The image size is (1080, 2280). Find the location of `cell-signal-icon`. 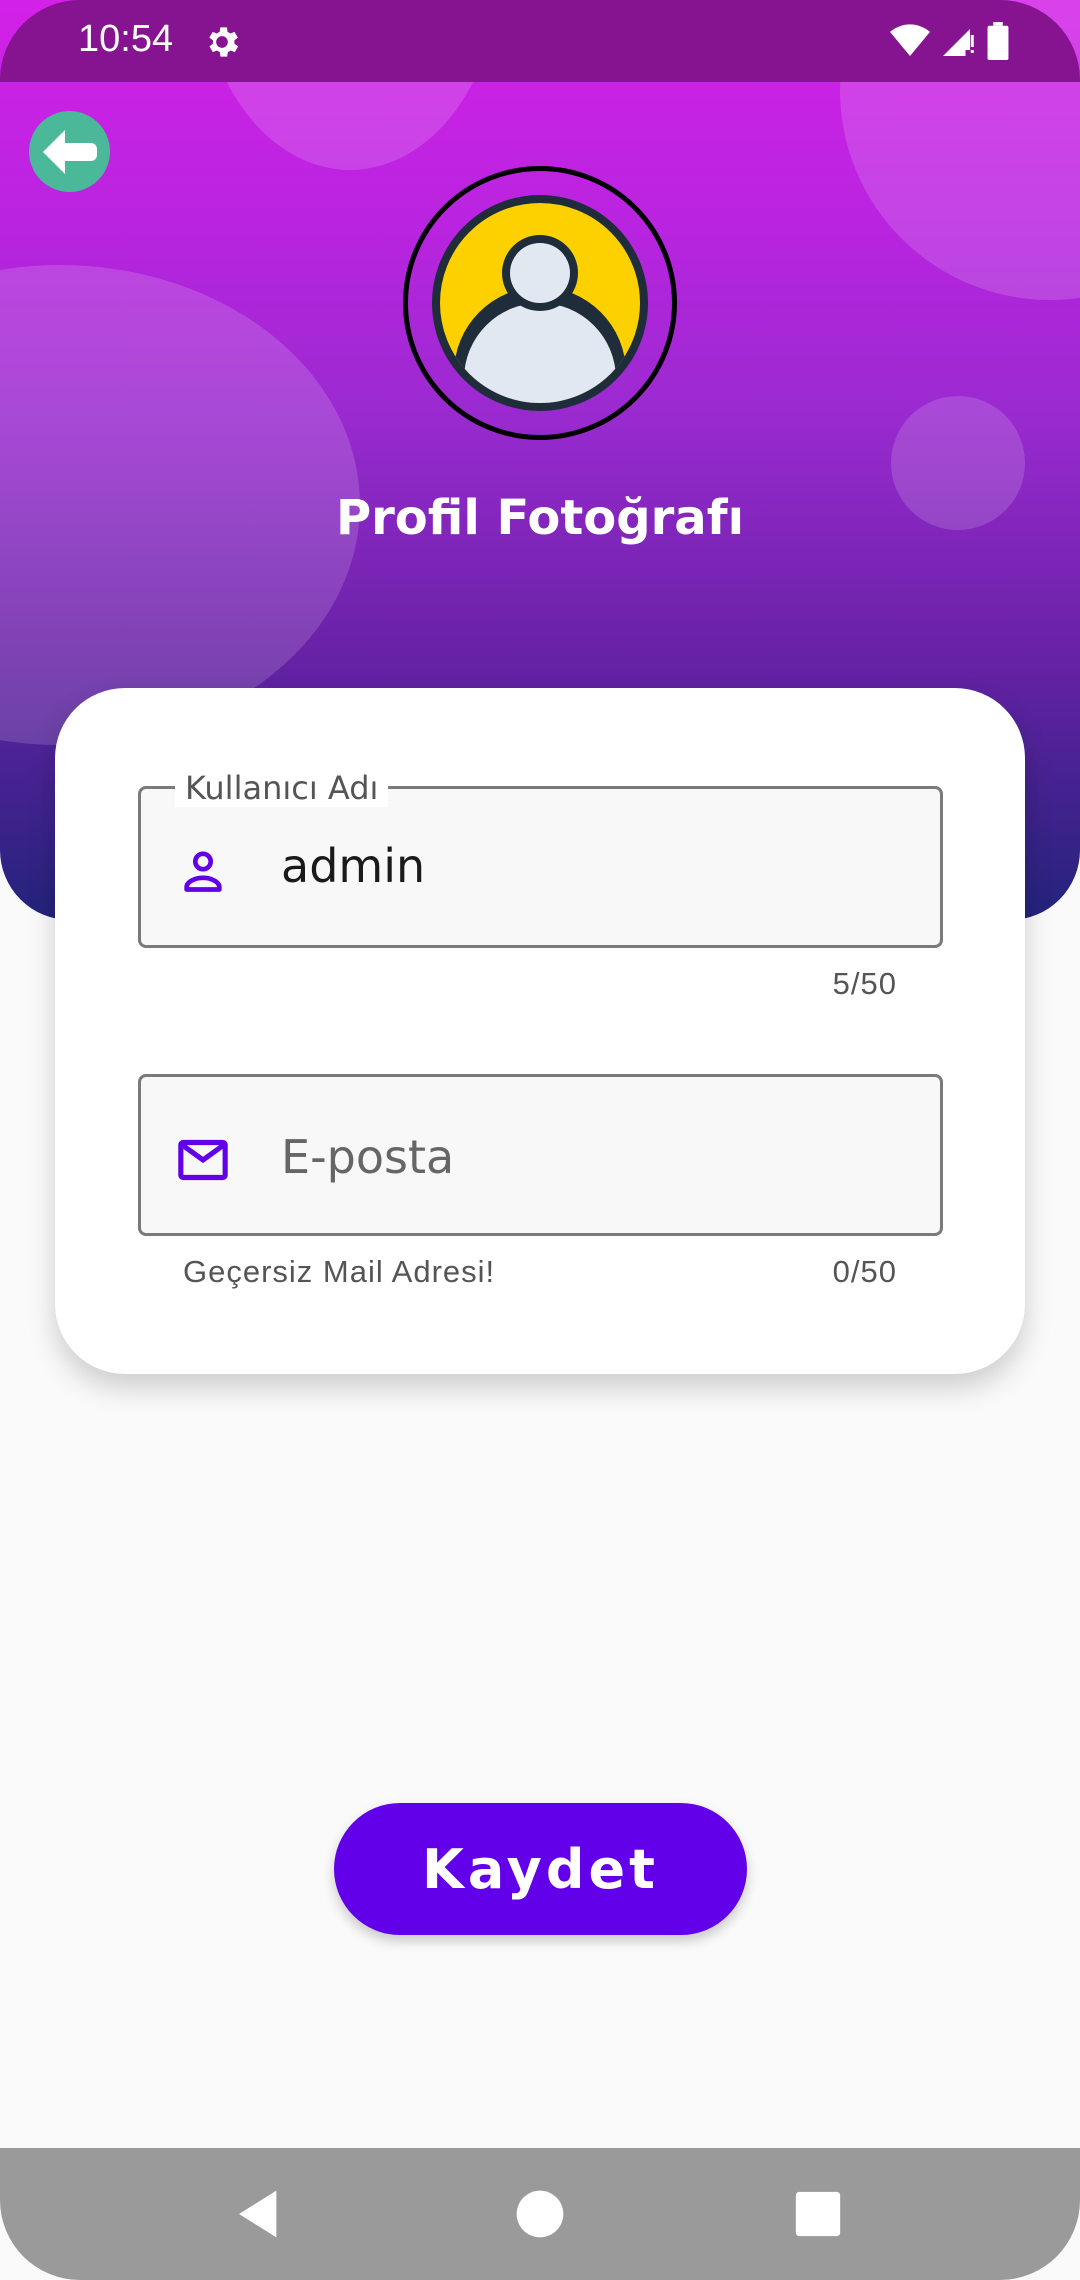

cell-signal-icon is located at coordinates (958, 42).